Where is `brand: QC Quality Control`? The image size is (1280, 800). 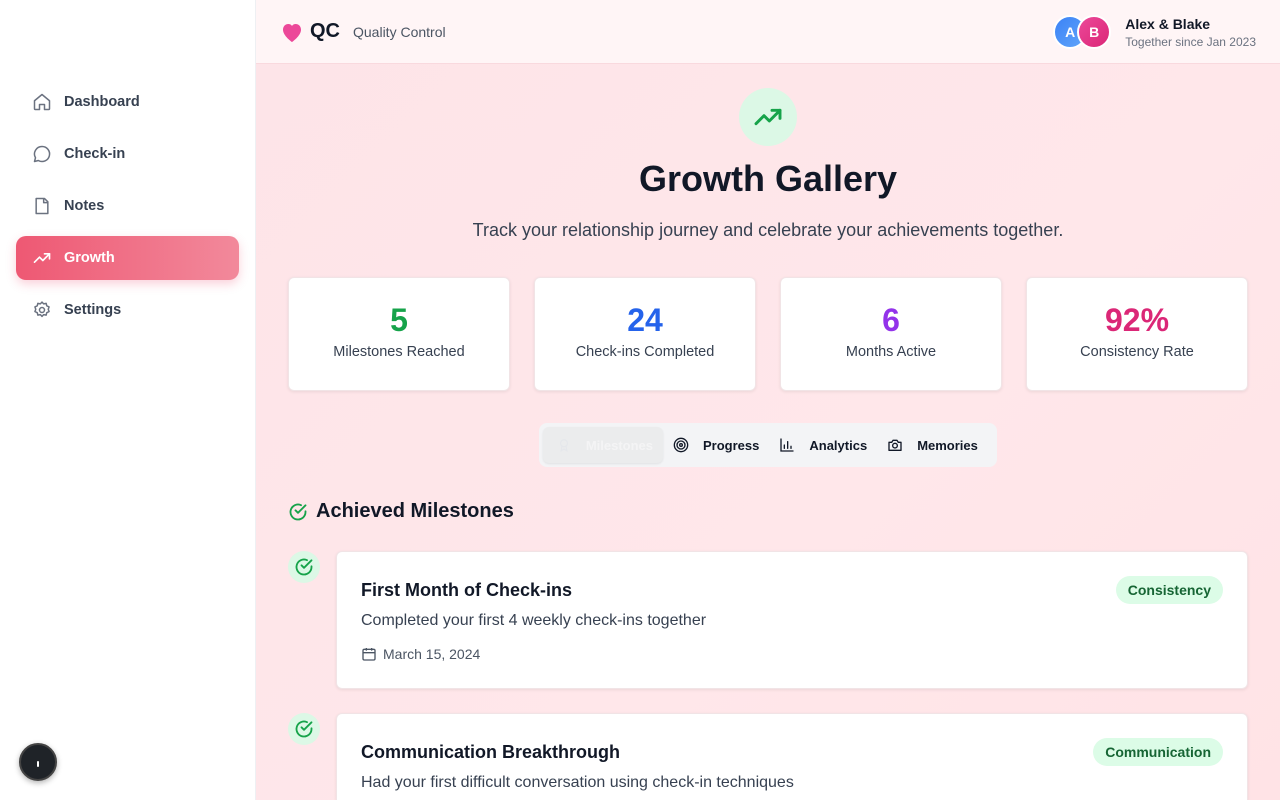 brand: QC Quality Control is located at coordinates (363, 31).